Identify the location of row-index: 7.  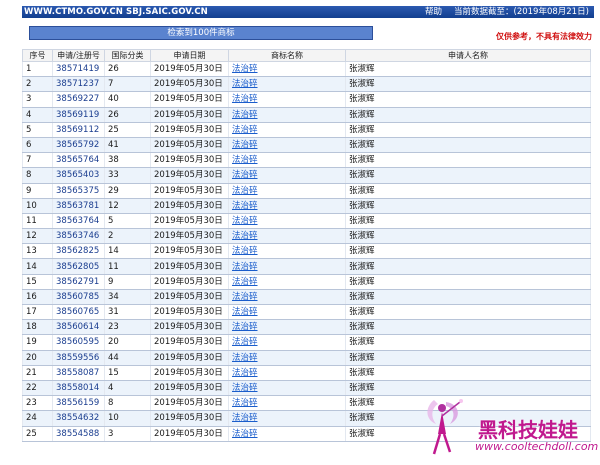
(37, 160).